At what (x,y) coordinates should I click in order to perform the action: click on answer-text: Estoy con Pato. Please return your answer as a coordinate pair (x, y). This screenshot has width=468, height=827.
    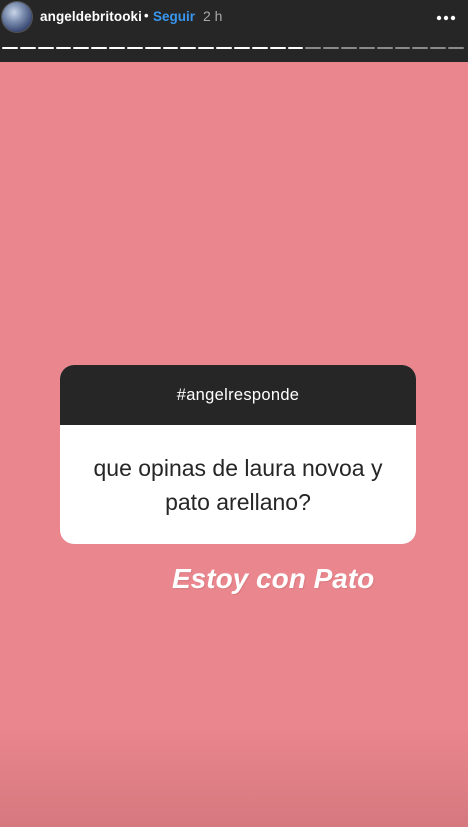
    Looking at the image, I should click on (273, 578).